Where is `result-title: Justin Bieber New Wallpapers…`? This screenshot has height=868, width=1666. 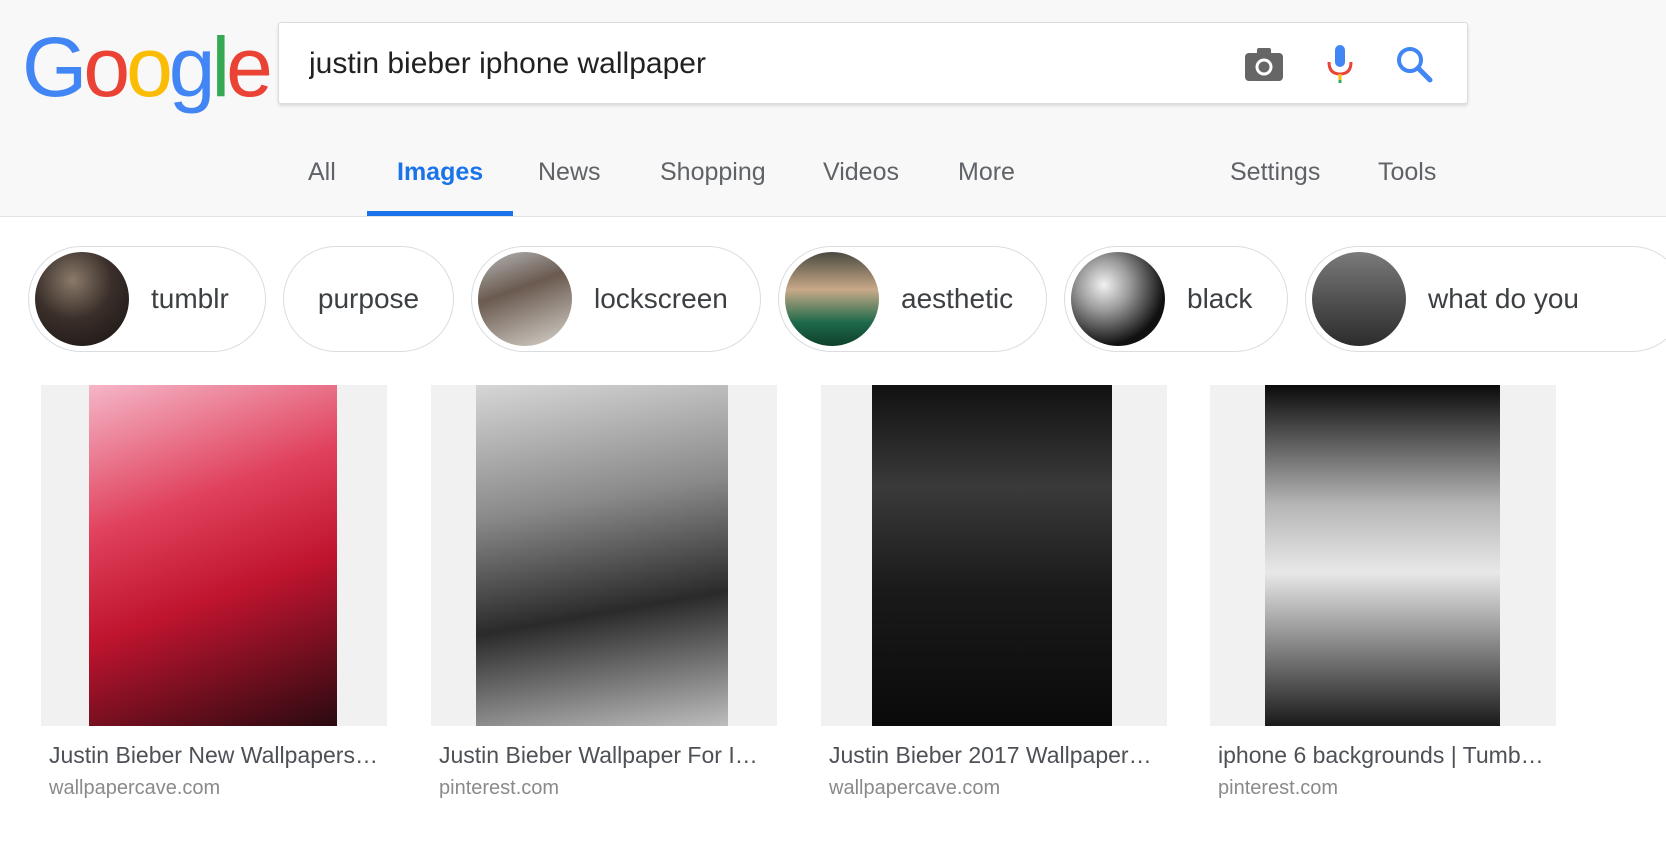
result-title: Justin Bieber New Wallpapers… is located at coordinates (210, 755).